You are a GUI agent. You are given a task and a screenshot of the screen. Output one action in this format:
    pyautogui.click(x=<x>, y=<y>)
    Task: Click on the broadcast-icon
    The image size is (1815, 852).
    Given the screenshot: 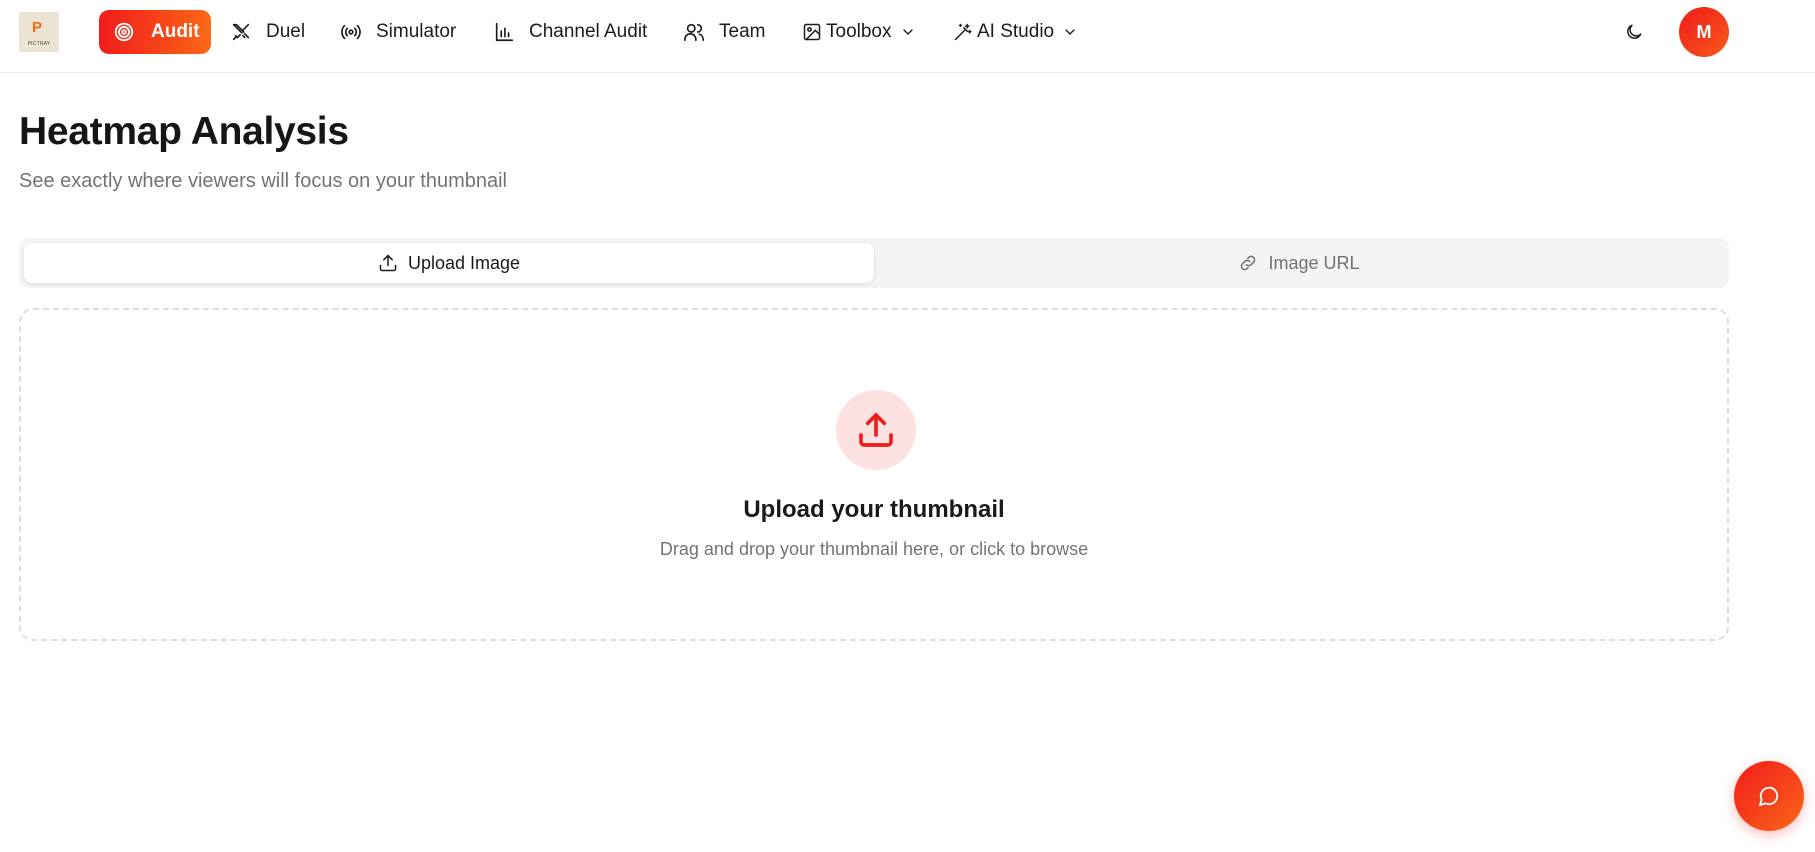 What is the action you would take?
    pyautogui.click(x=351, y=32)
    